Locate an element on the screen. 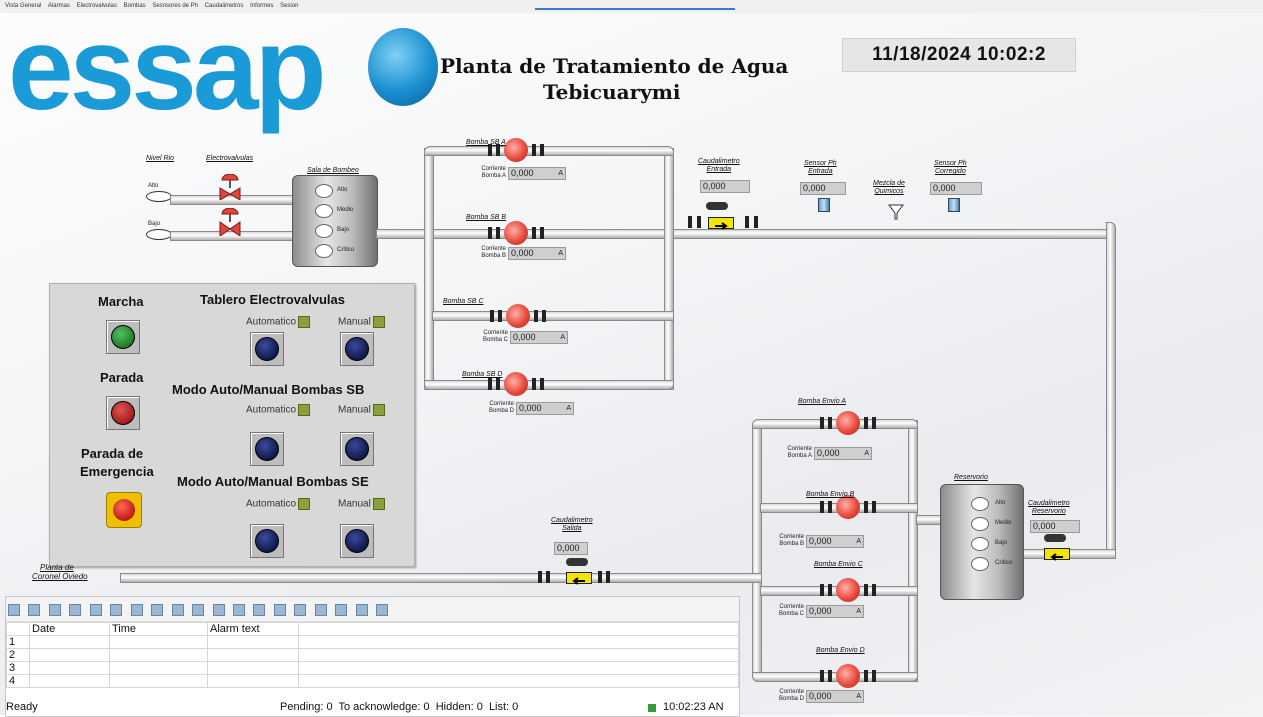 The image size is (1263, 717). sb-auto-button is located at coordinates (267, 449).